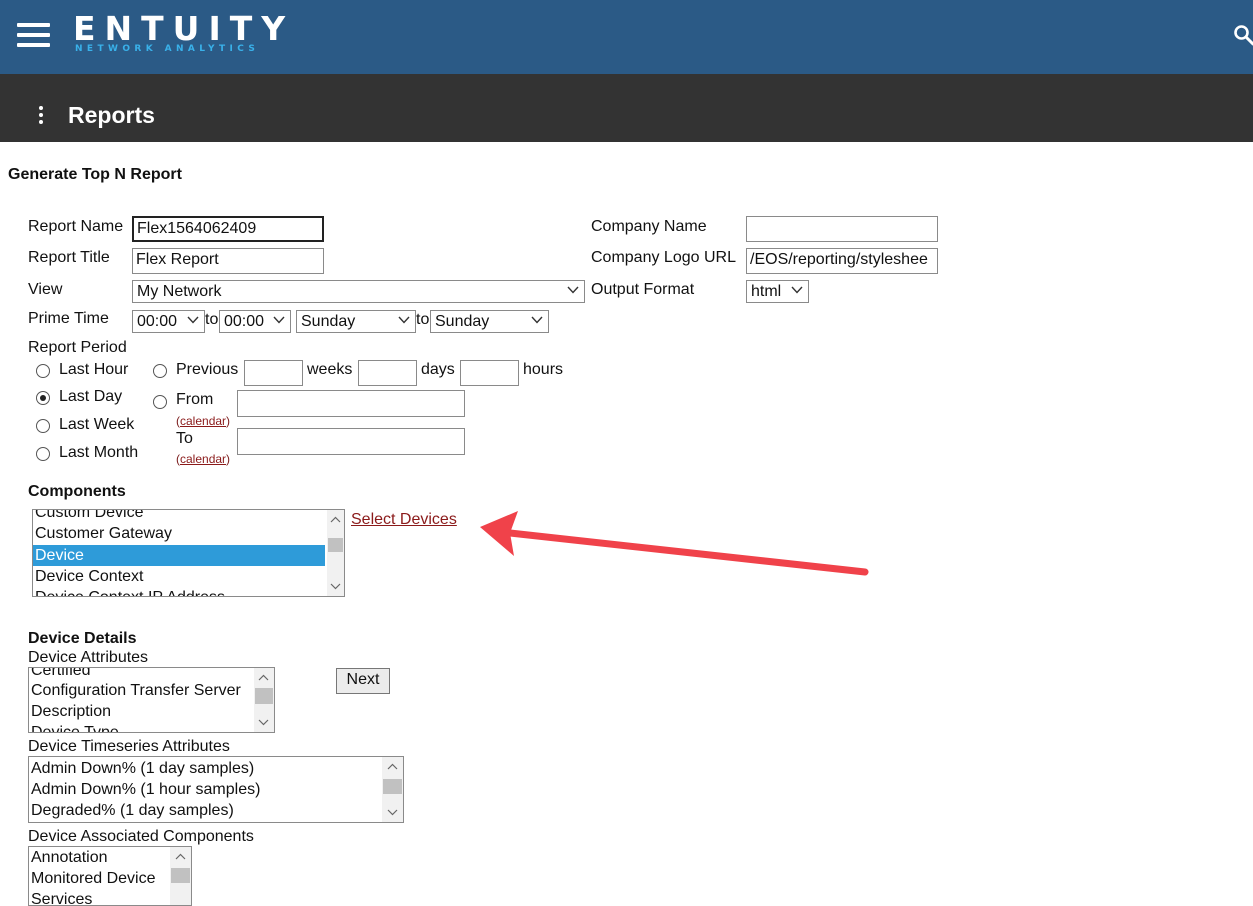 Image resolution: width=1253 pixels, height=906 pixels. What do you see at coordinates (643, 289) in the screenshot?
I see `output-format-label: Output Format` at bounding box center [643, 289].